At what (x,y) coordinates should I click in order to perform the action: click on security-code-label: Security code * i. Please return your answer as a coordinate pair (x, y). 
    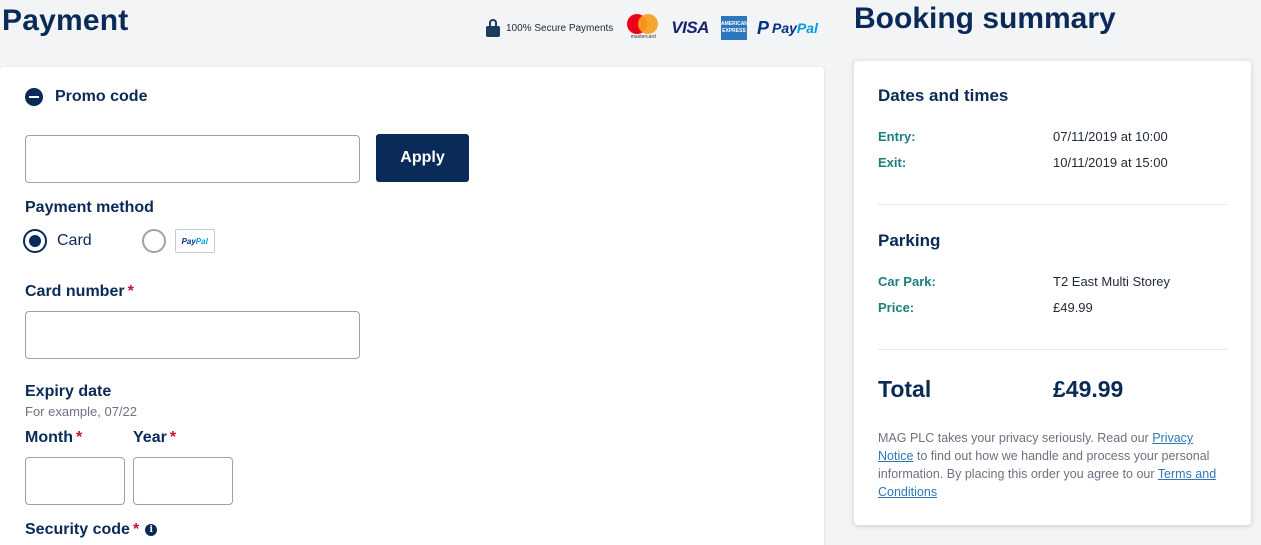
    Looking at the image, I should click on (91, 530).